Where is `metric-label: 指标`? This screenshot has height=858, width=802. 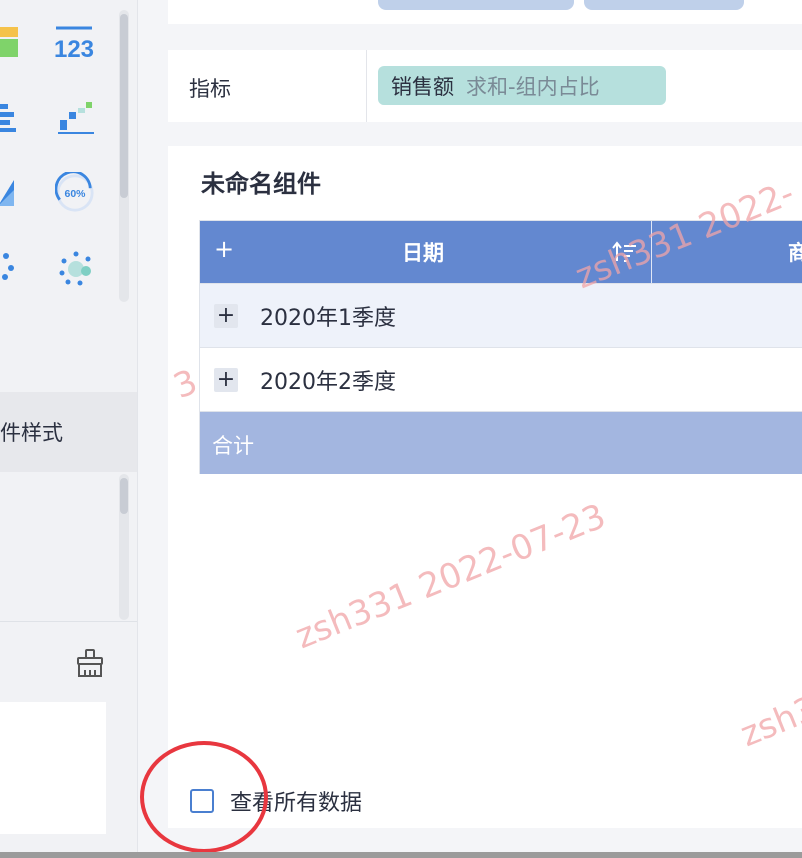 metric-label: 指标 is located at coordinates (210, 89).